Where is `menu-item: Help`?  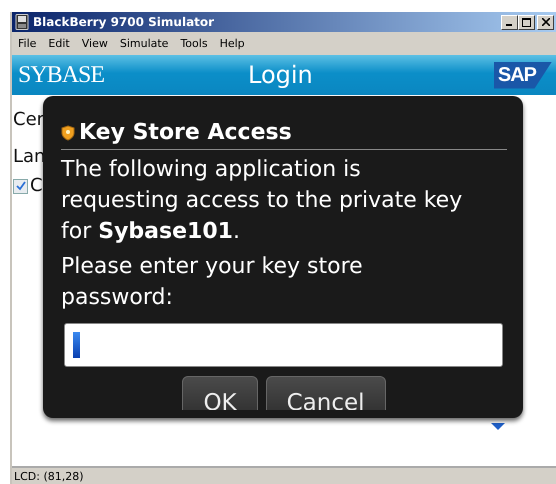
menu-item: Help is located at coordinates (232, 43).